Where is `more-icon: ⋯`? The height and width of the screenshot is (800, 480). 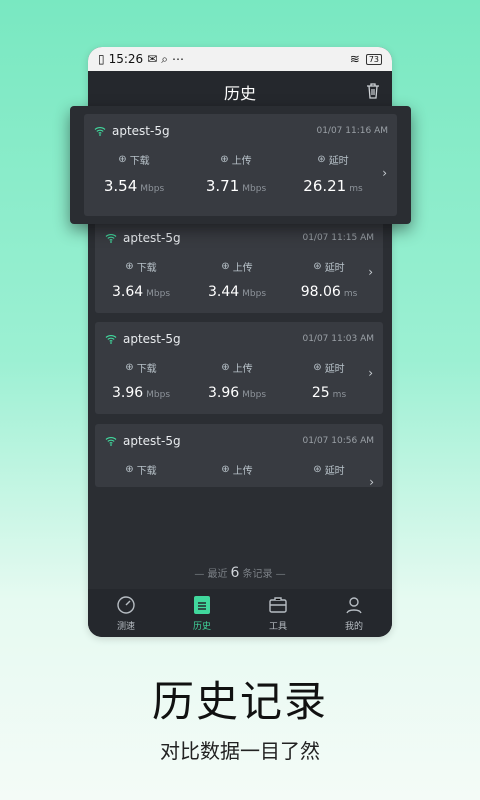
more-icon: ⋯ is located at coordinates (178, 59).